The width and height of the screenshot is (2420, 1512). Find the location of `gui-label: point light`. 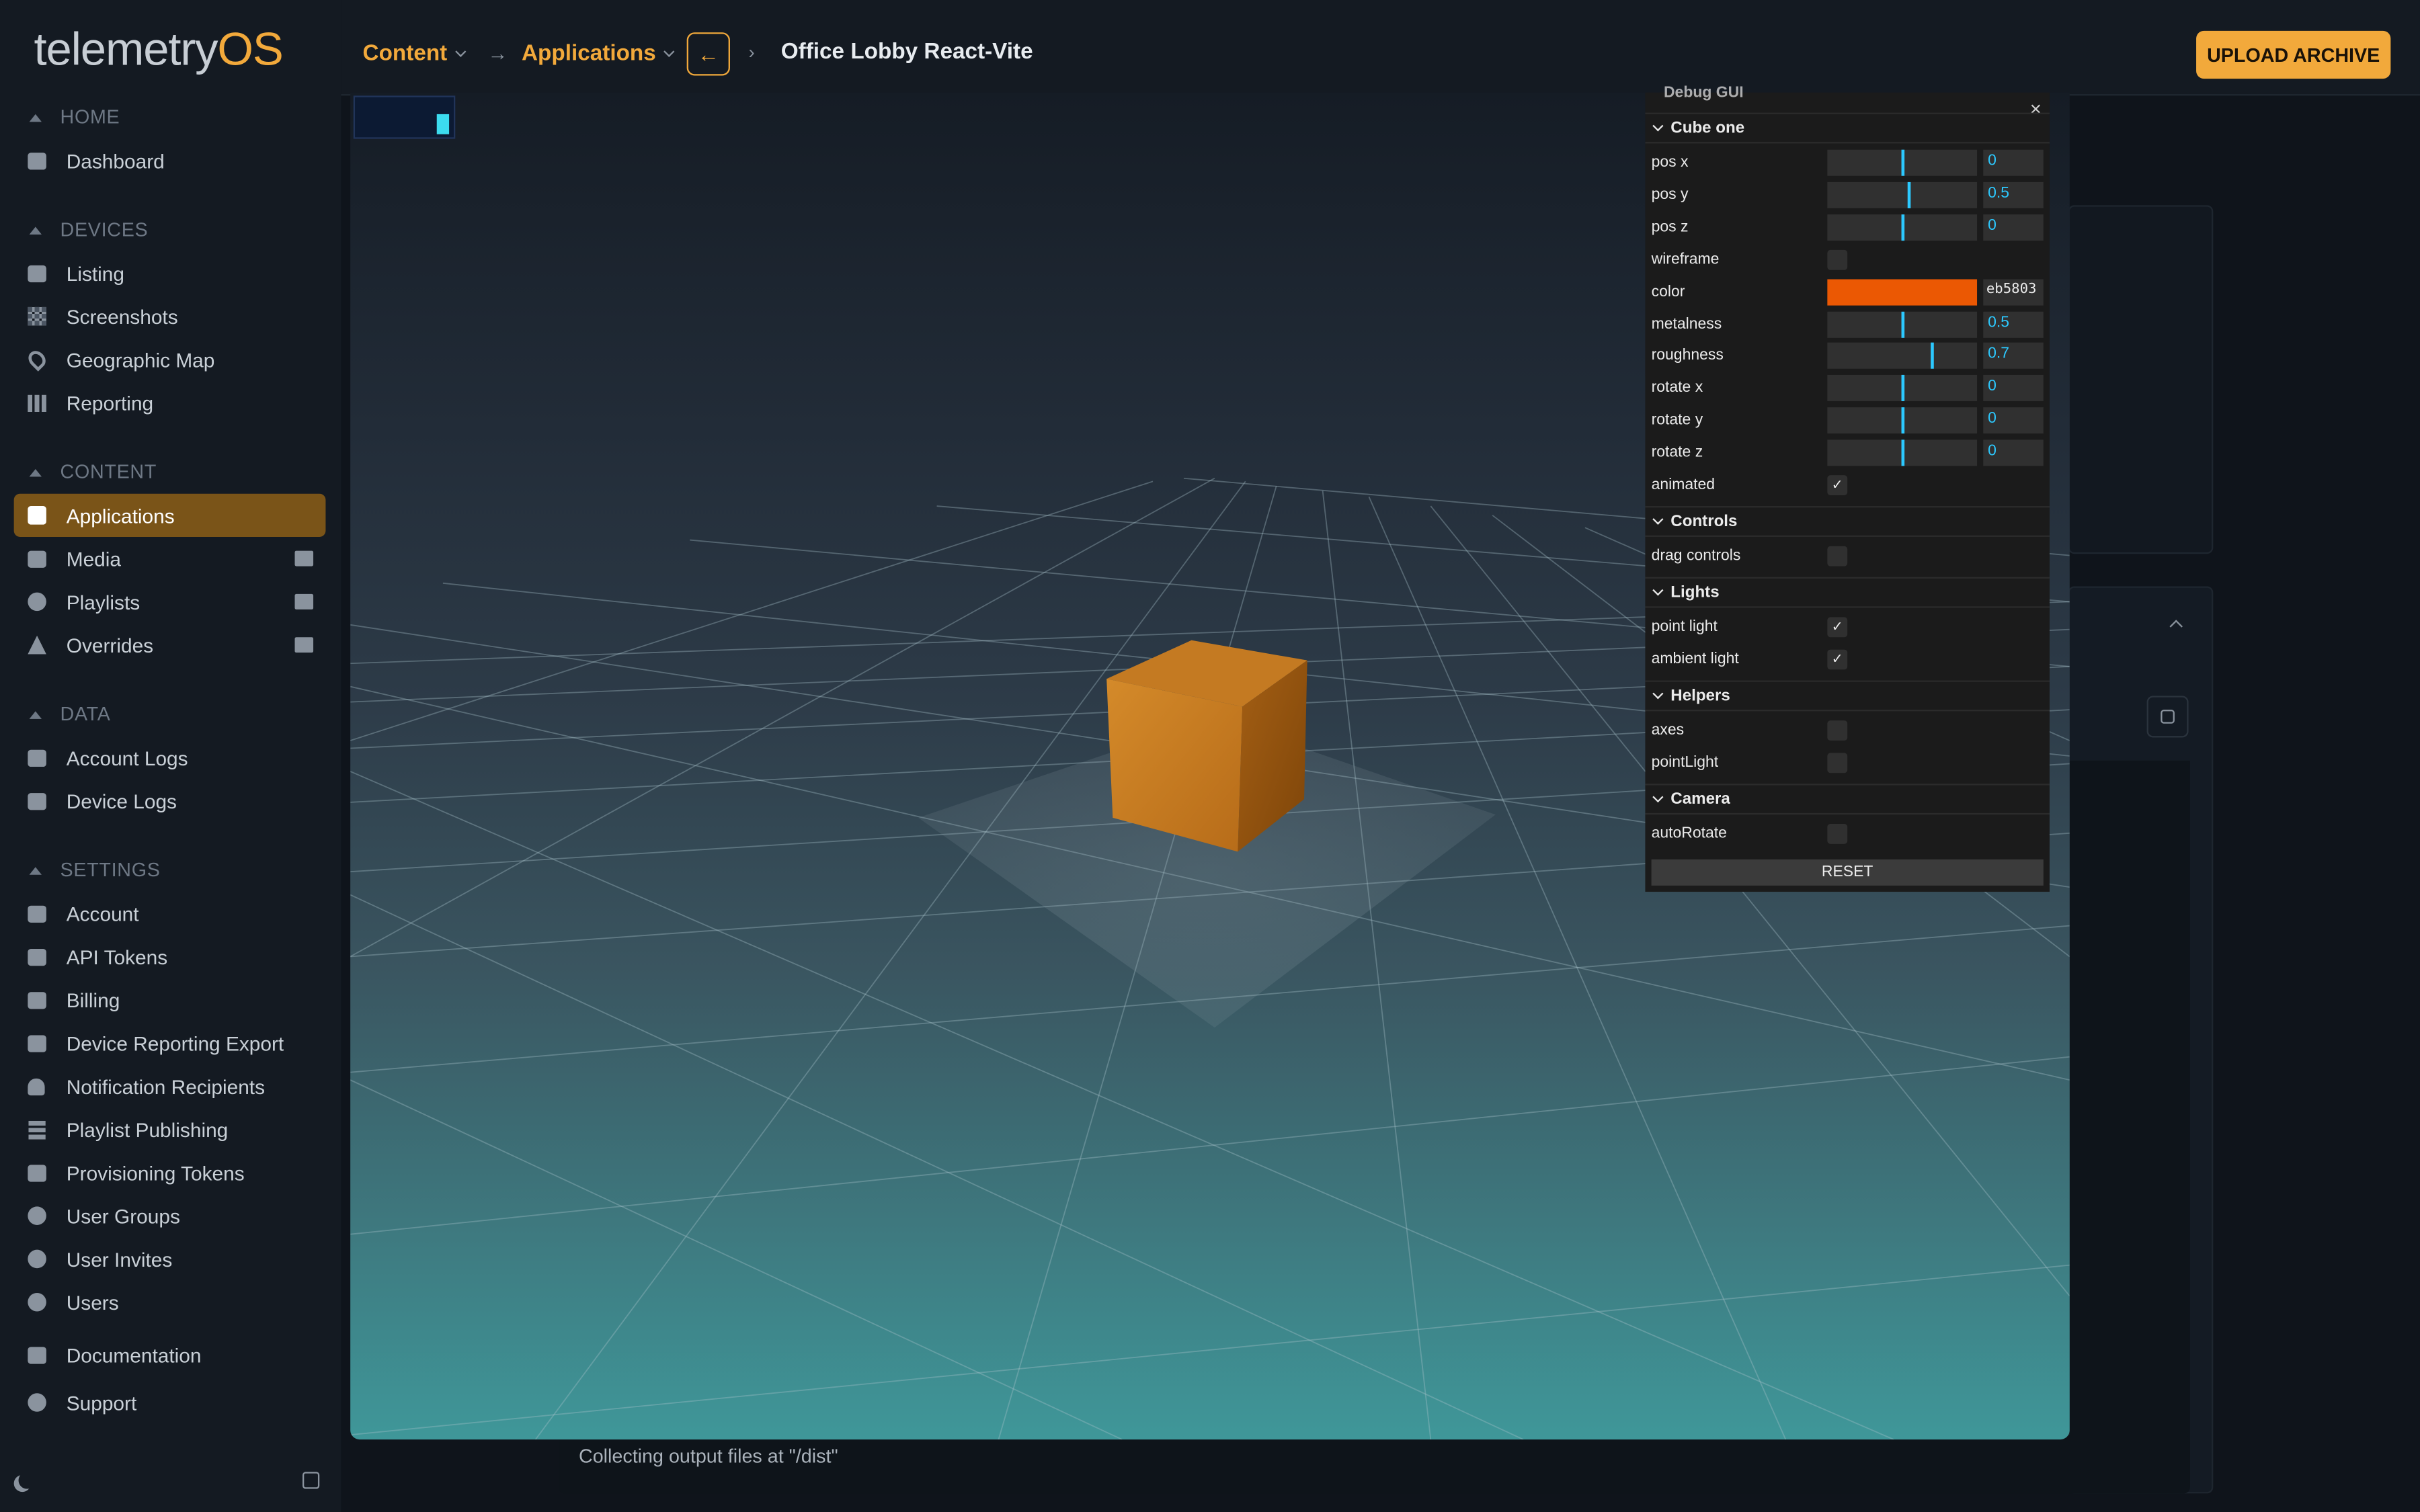

gui-label: point light is located at coordinates (1684, 627).